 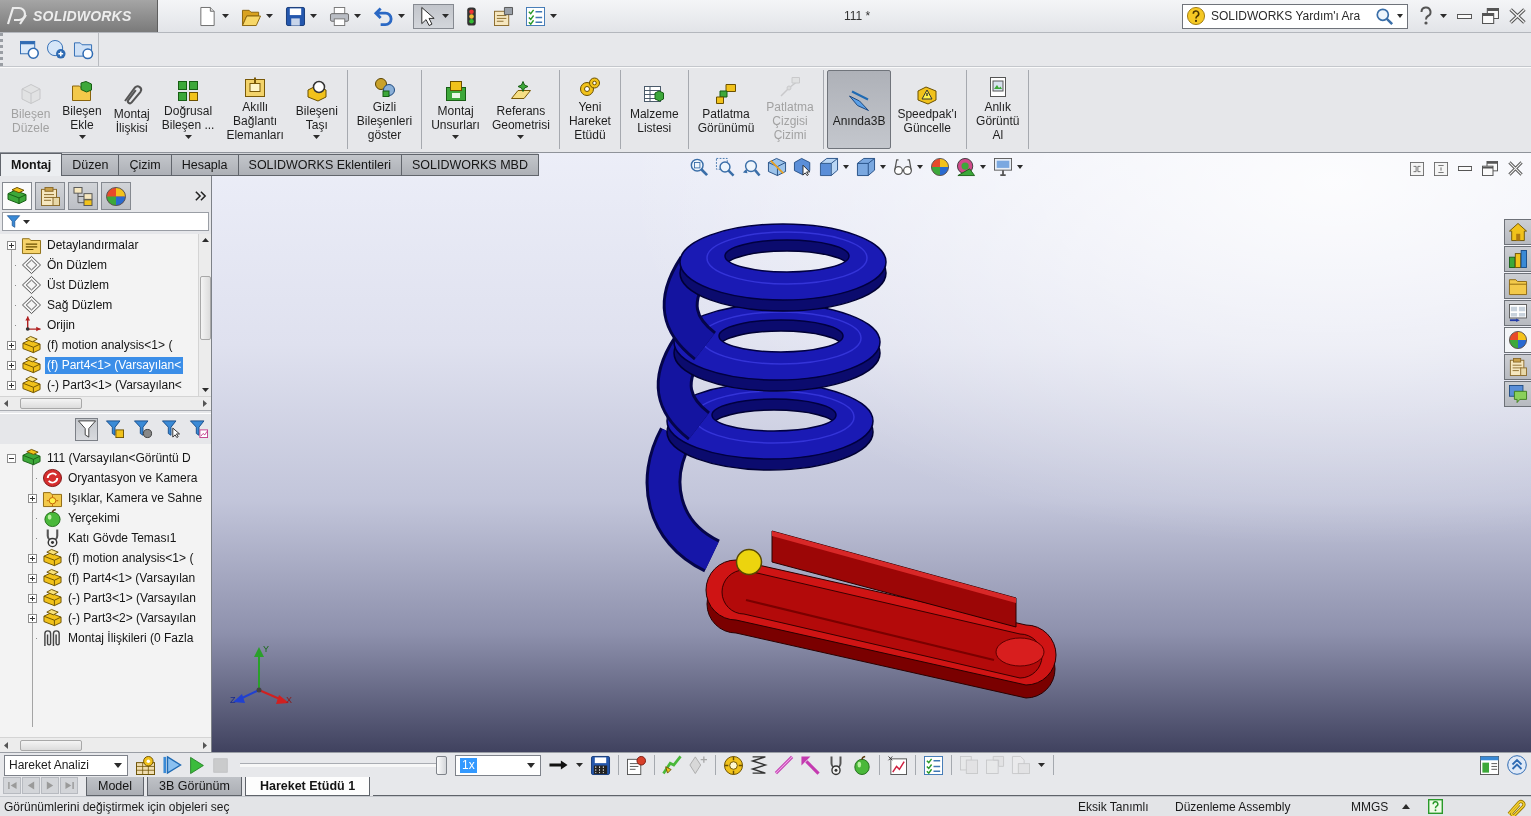 What do you see at coordinates (903, 167) in the screenshot?
I see `glasses-icon` at bounding box center [903, 167].